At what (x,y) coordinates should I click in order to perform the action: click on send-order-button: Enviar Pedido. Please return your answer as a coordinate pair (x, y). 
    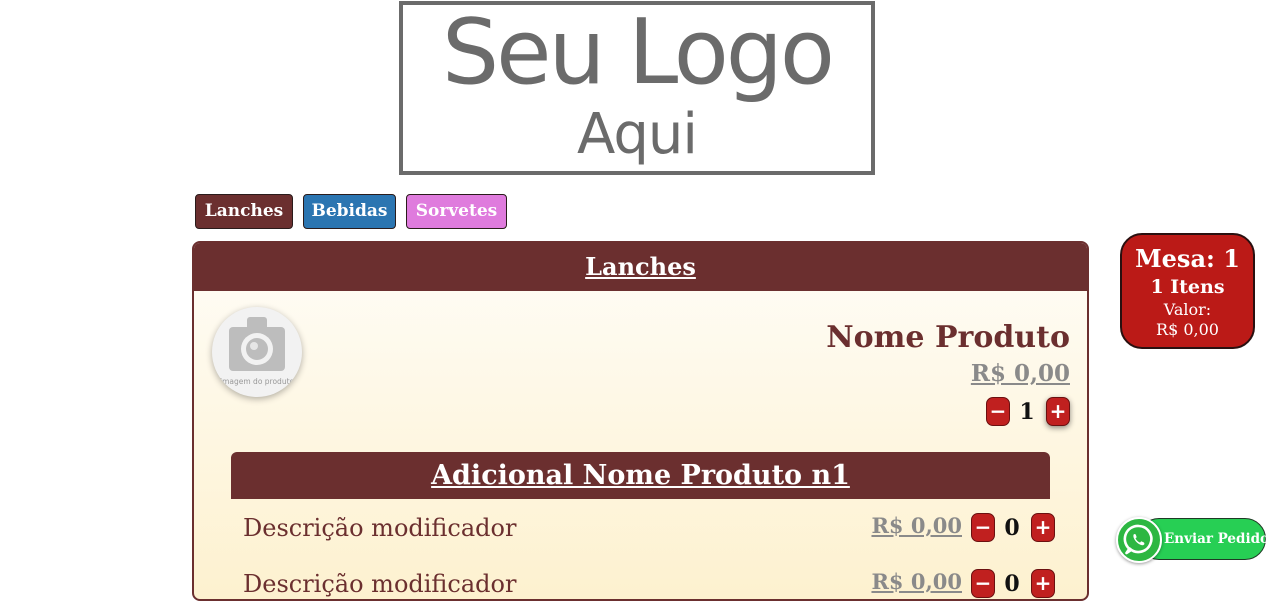
    Looking at the image, I should click on (1193, 540).